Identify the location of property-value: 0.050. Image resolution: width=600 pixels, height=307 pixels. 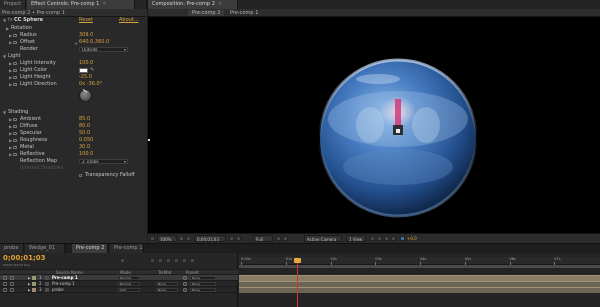
(86, 140).